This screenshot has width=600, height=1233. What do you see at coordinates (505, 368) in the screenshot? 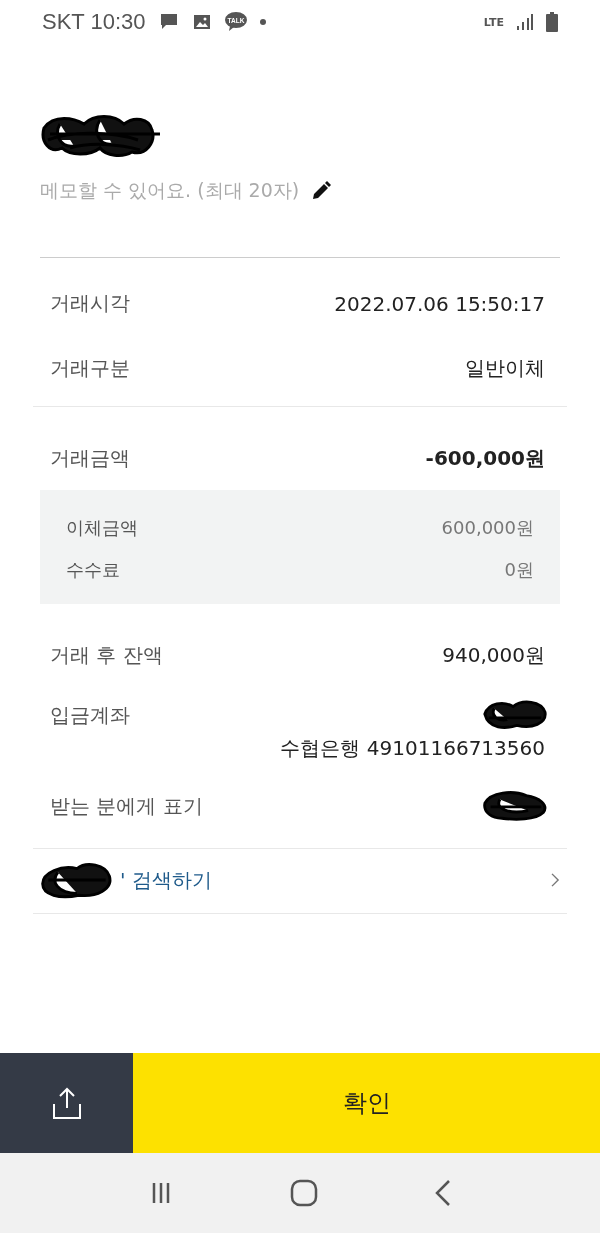
I see `row-value: 일반이체` at bounding box center [505, 368].